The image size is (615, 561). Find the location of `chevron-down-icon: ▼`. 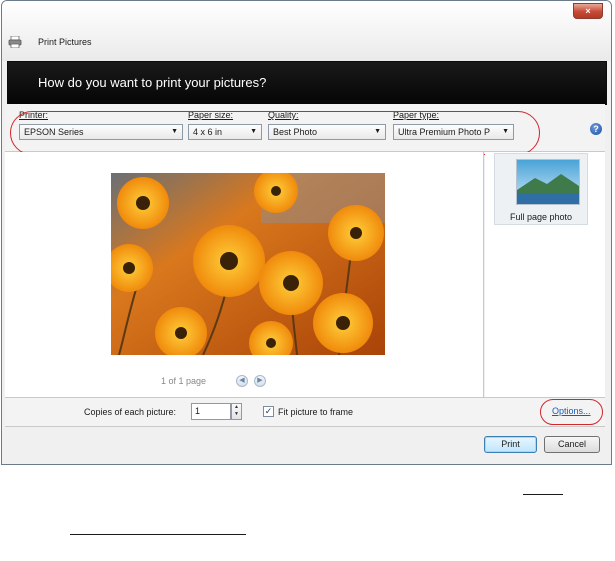

chevron-down-icon: ▼ is located at coordinates (236, 414).